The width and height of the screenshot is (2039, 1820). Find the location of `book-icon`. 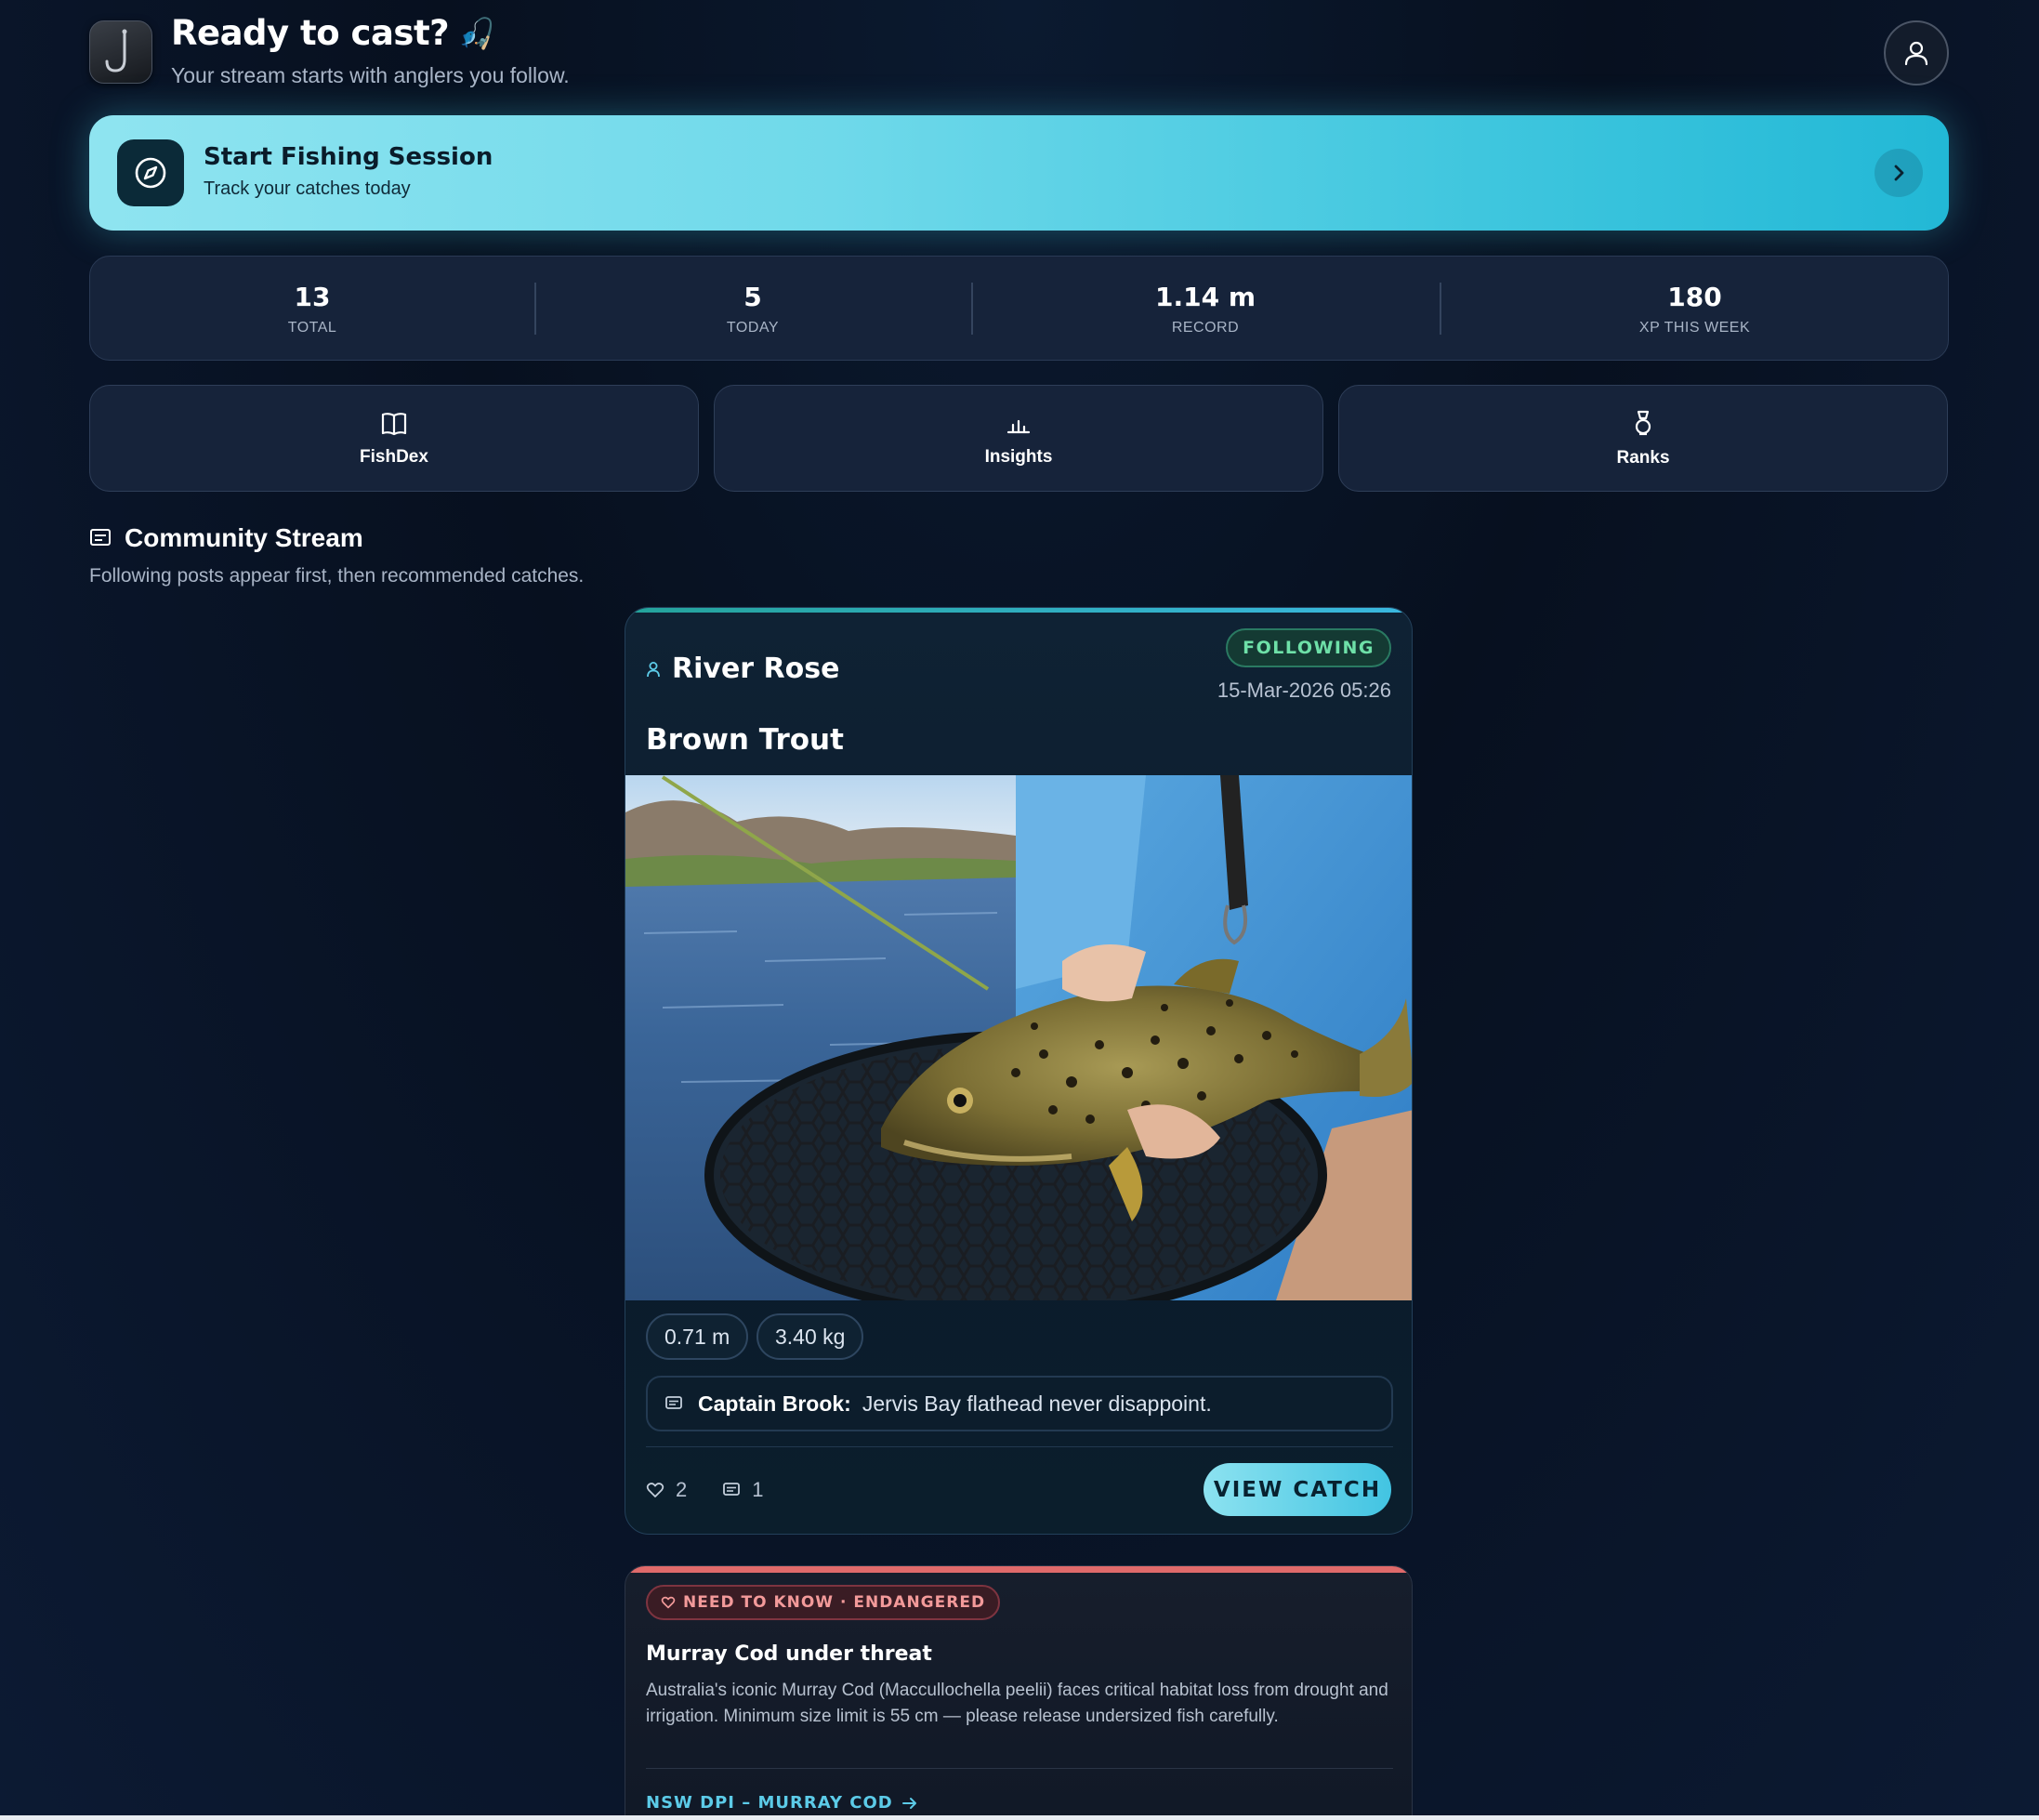

book-icon is located at coordinates (394, 423).